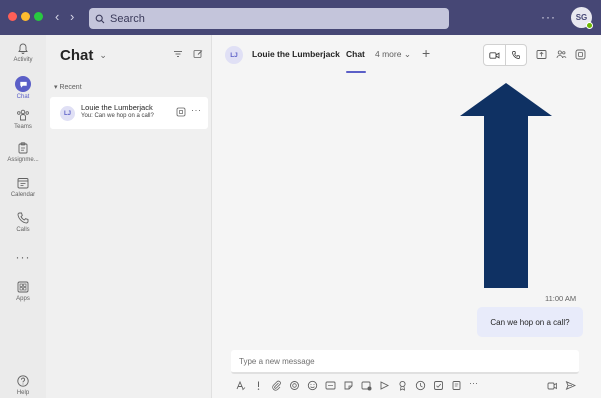 The height and width of the screenshot is (398, 601). Describe the element at coordinates (23, 60) in the screenshot. I see `rail-label-activity: Activity` at that location.